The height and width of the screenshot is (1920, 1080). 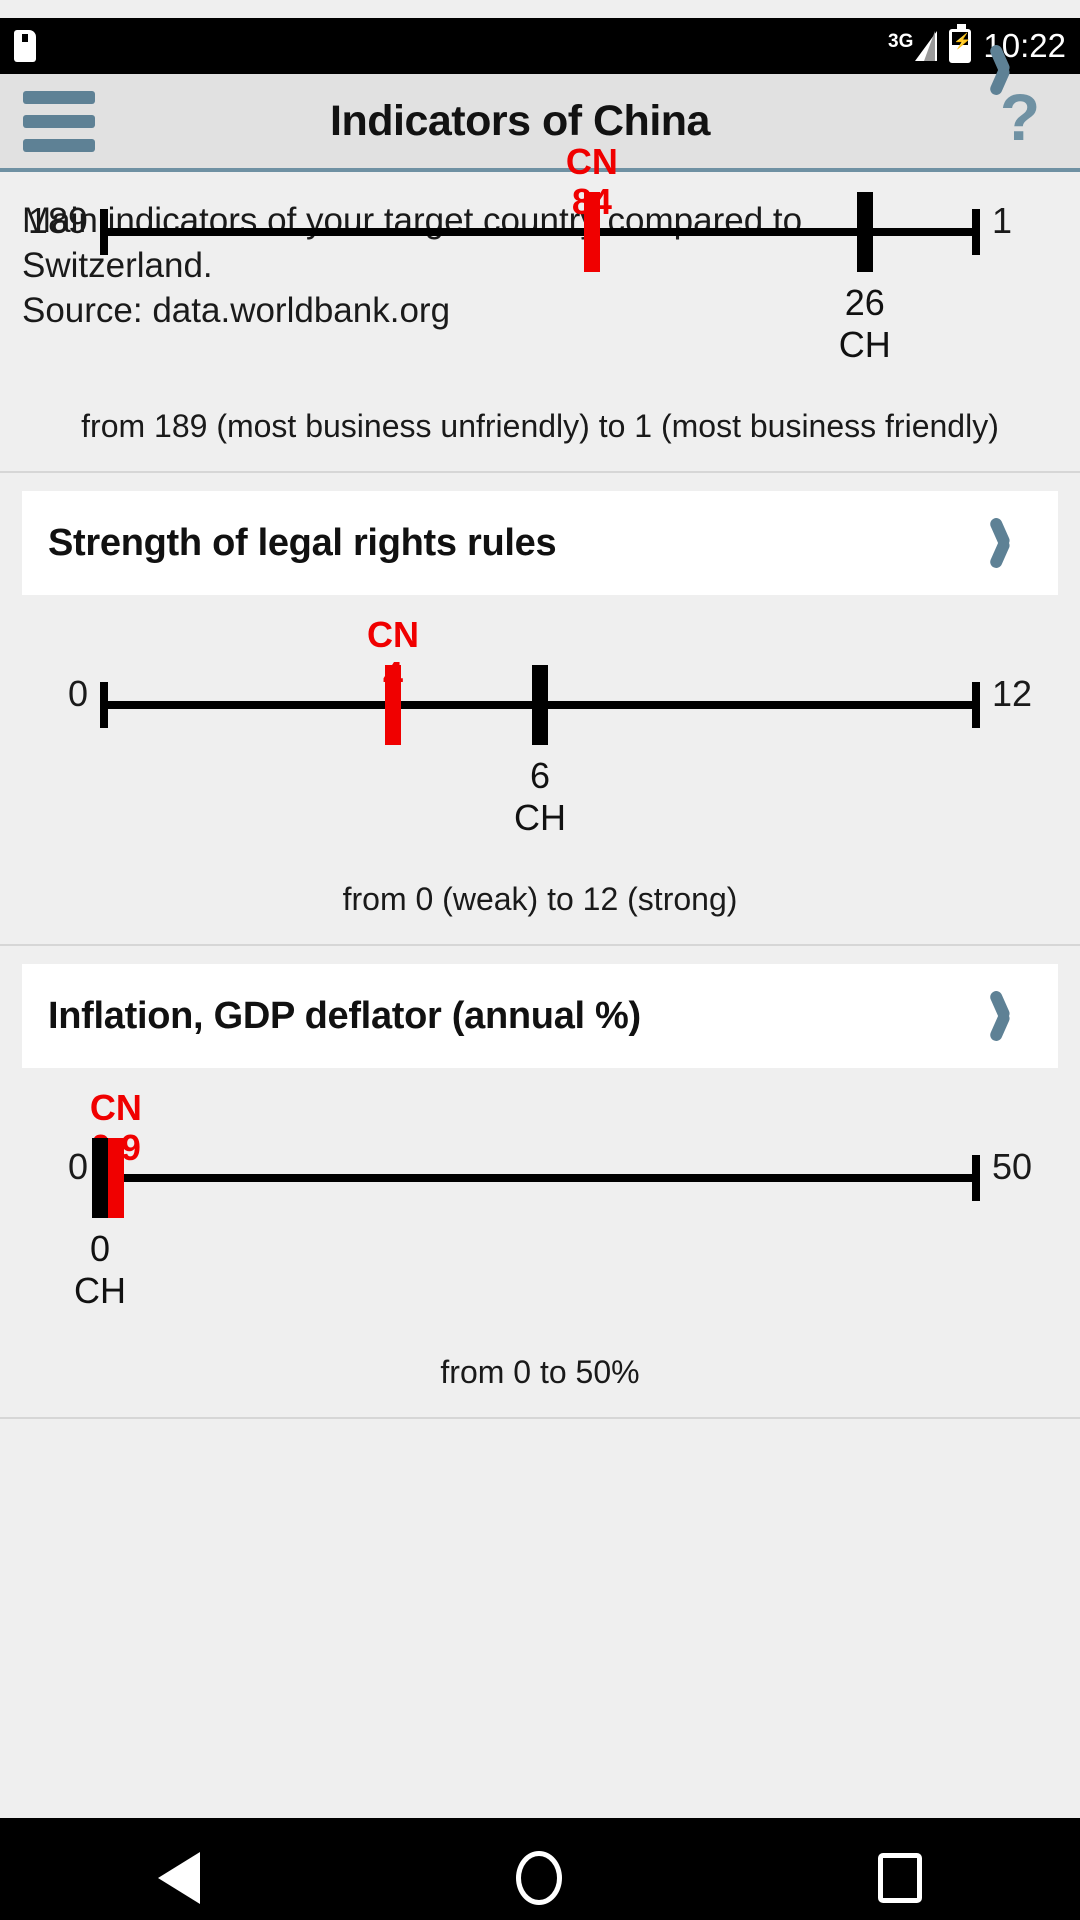 What do you see at coordinates (1012, 693) in the screenshot?
I see `axis-max-label: 12` at bounding box center [1012, 693].